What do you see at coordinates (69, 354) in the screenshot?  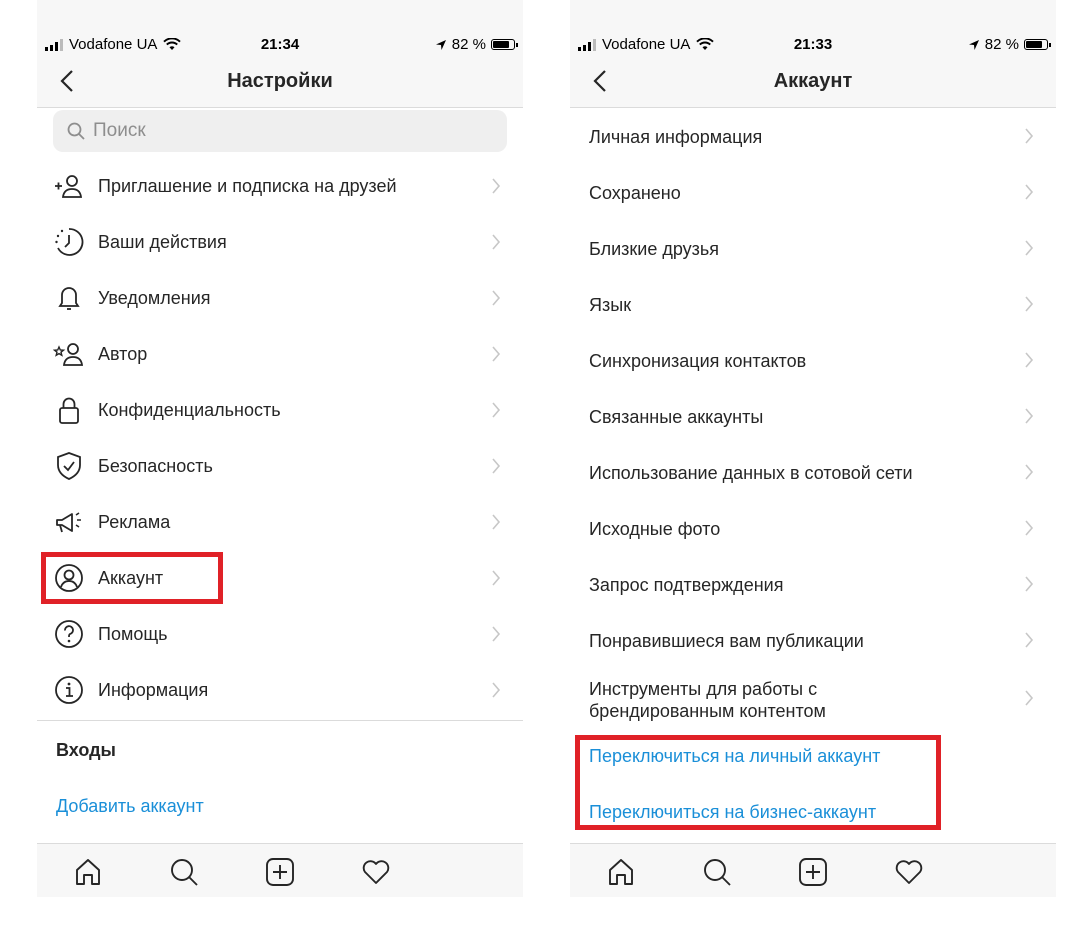 I see `creator-star-person-icon` at bounding box center [69, 354].